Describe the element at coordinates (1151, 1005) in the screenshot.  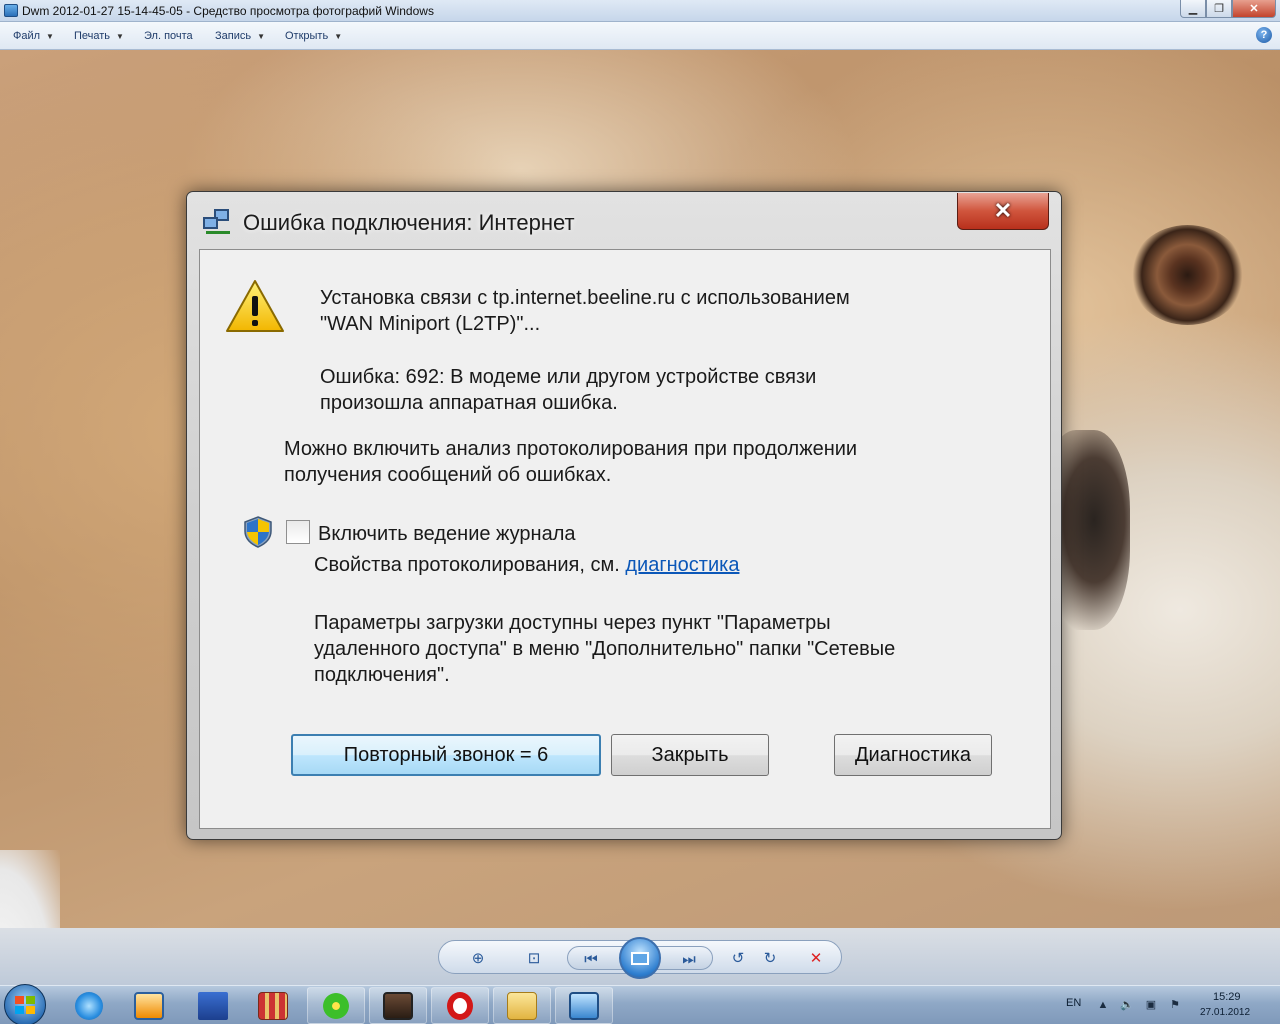
I see `network-icon: ▣` at that location.